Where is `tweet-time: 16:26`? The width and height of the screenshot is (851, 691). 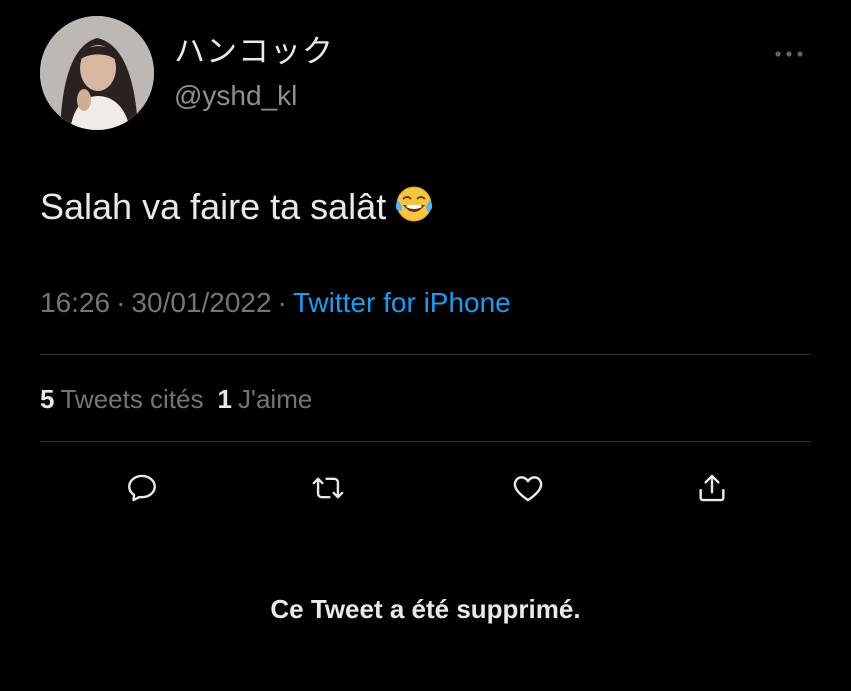
tweet-time: 16:26 is located at coordinates (75, 302).